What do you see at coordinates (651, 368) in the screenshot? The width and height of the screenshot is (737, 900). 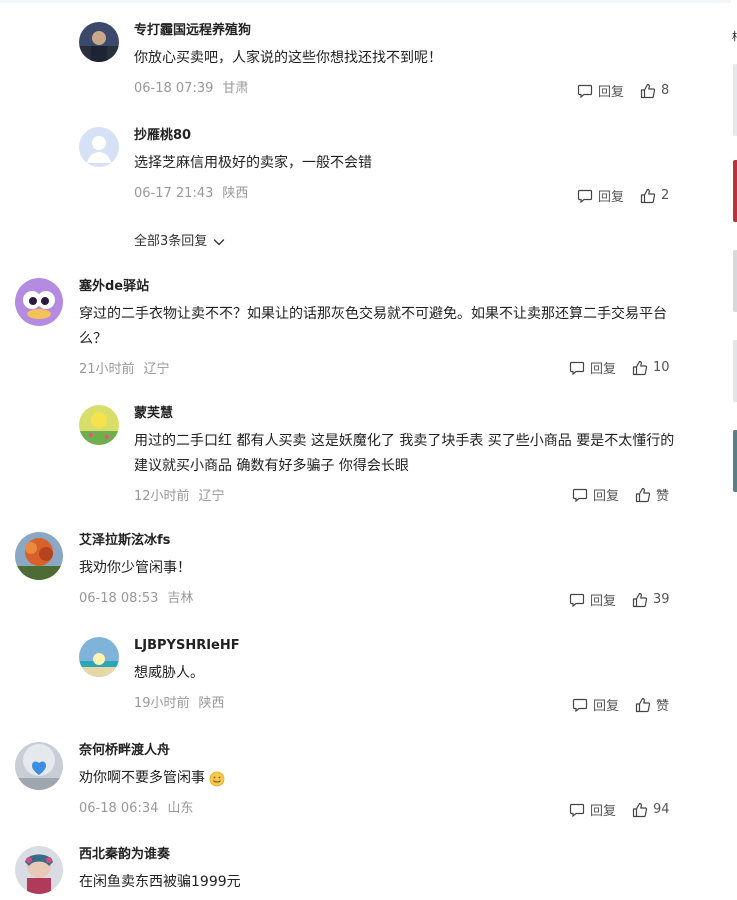 I see `like-button: 10` at bounding box center [651, 368].